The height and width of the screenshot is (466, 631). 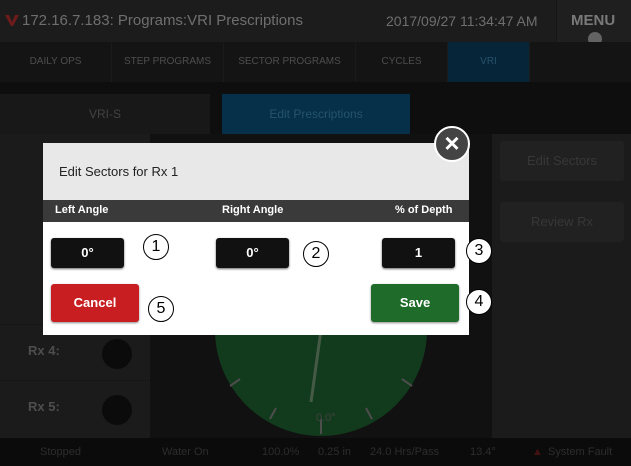 What do you see at coordinates (253, 210) in the screenshot?
I see `column-right-angle: Right Angle` at bounding box center [253, 210].